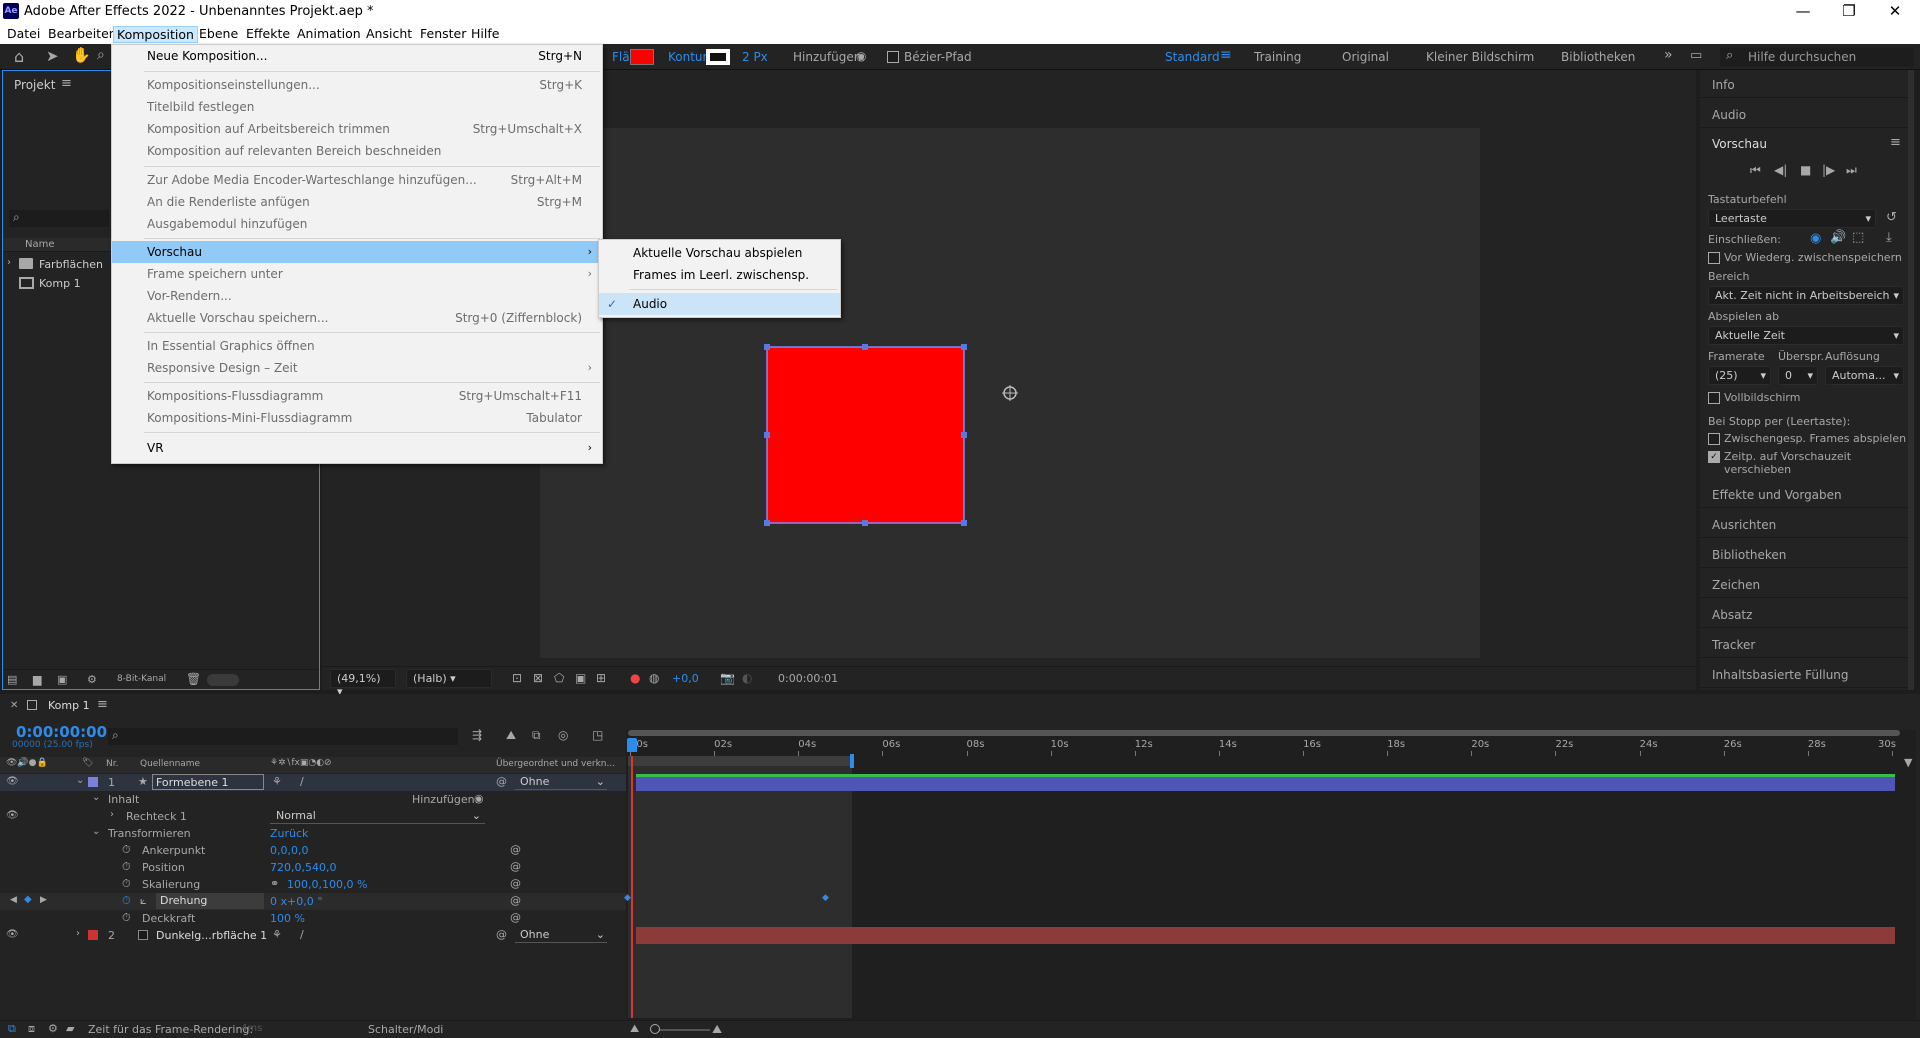 The height and width of the screenshot is (1038, 1920). What do you see at coordinates (1739, 375) in the screenshot?
I see `framerate-dropdown: (25) ▾` at bounding box center [1739, 375].